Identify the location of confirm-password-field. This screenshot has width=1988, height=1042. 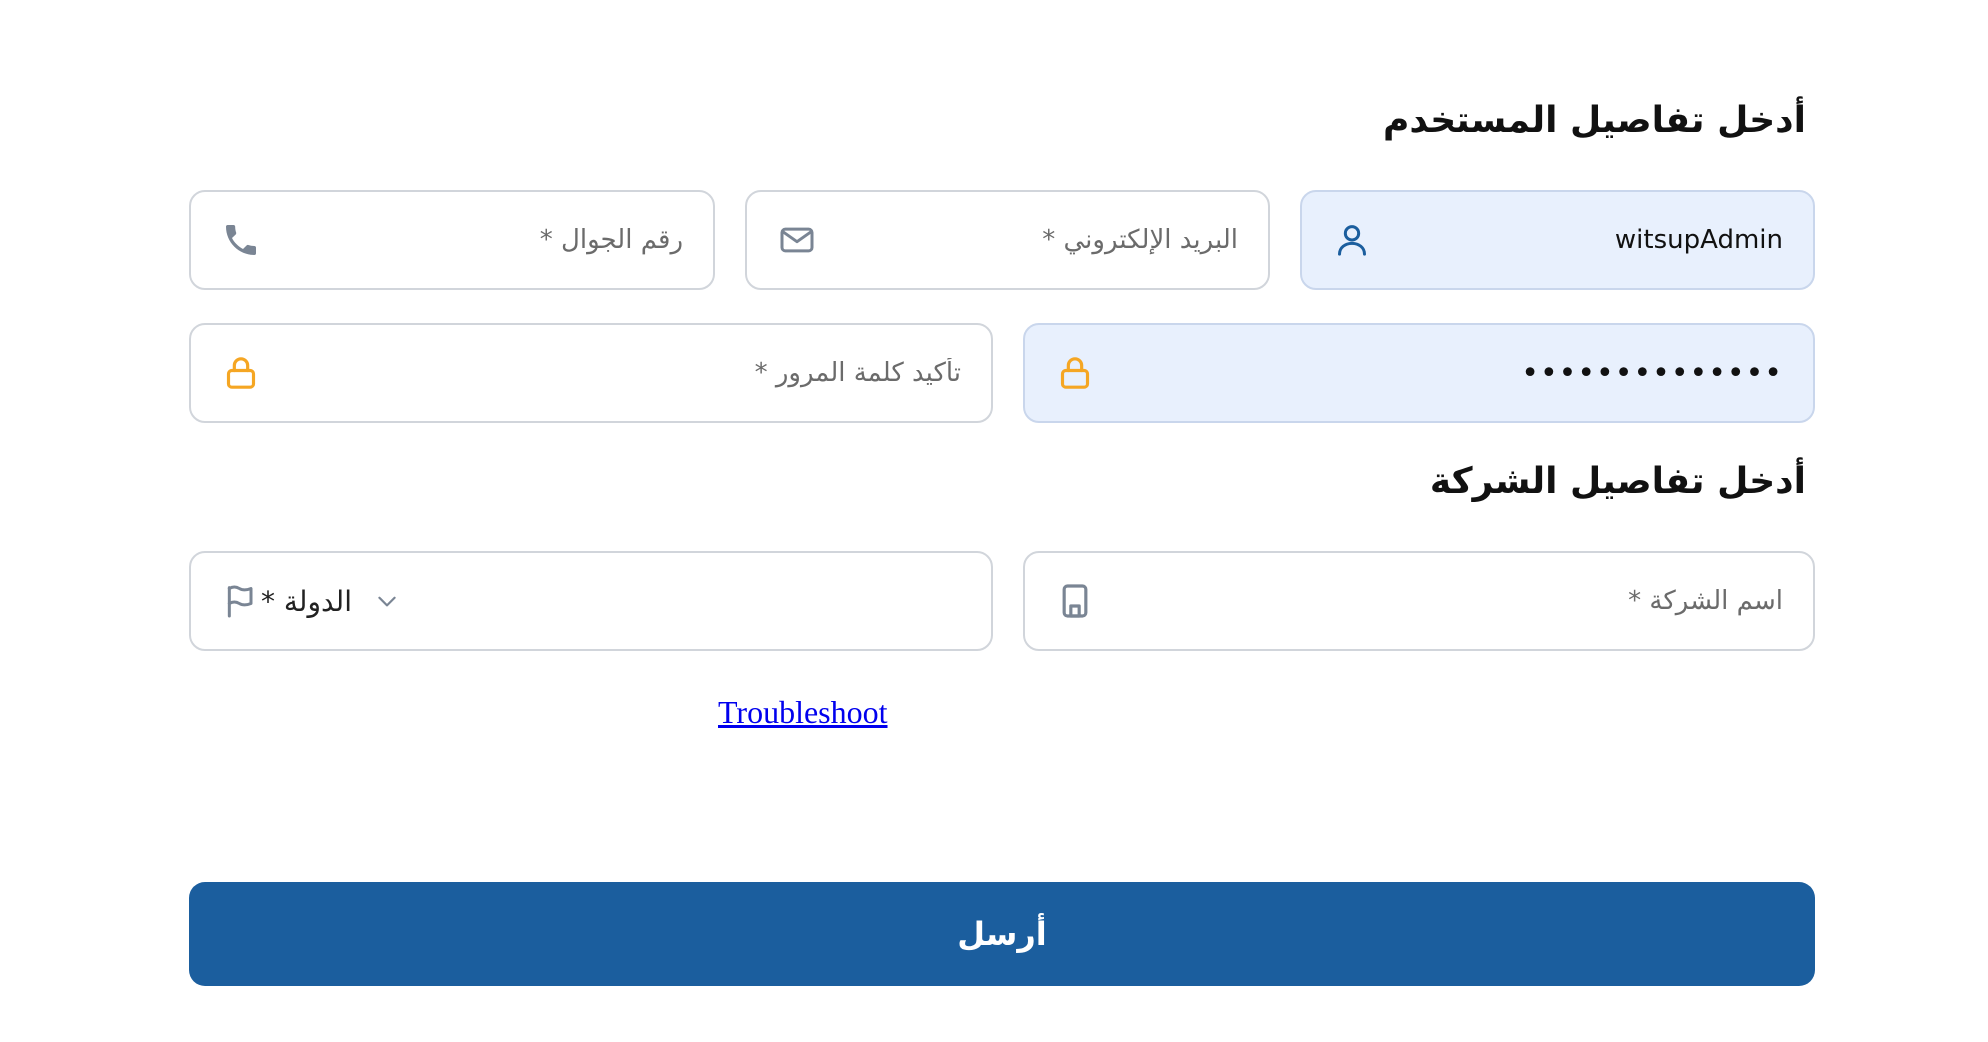
(591, 373).